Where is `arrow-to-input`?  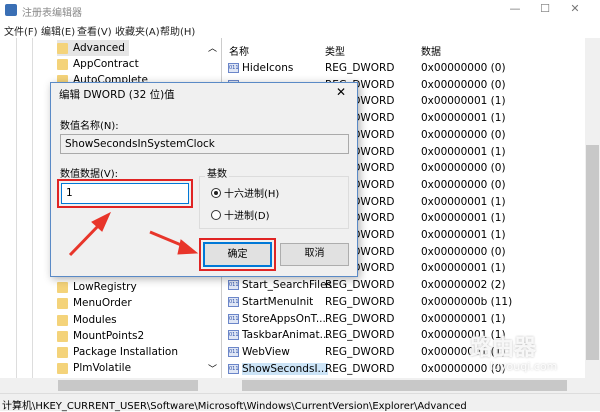
arrow-to-input is located at coordinates (85, 239).